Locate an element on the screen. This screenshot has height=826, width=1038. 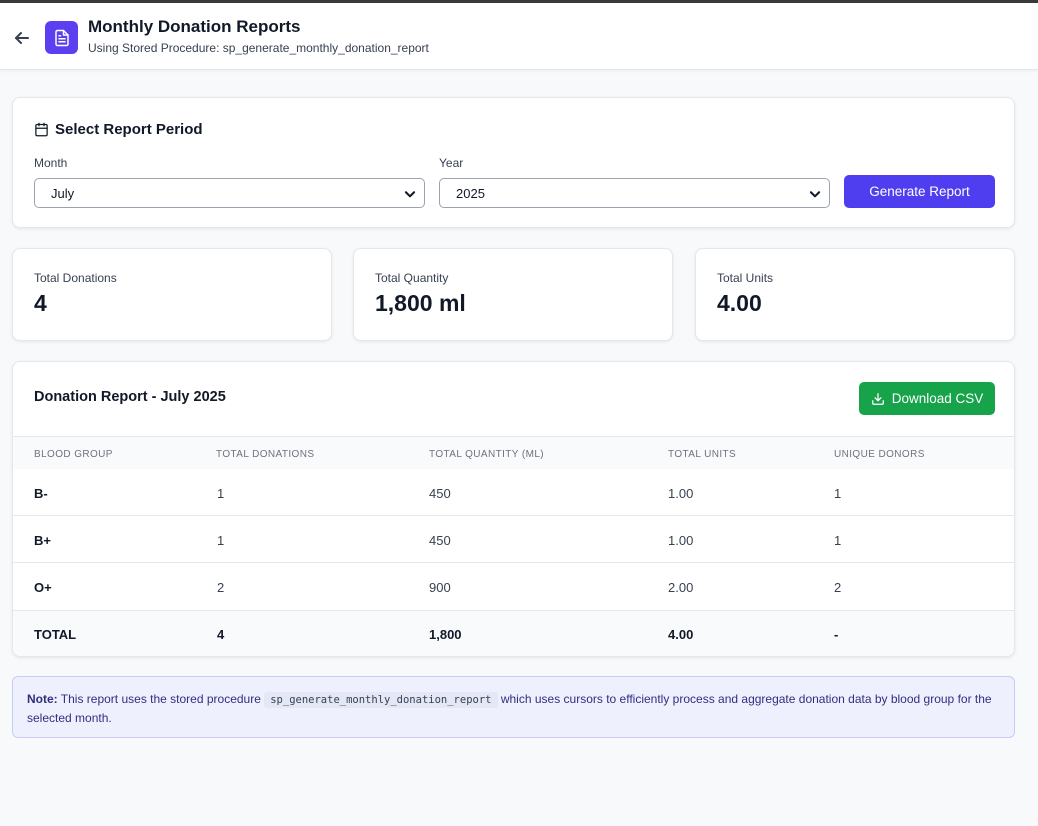
cell-total-label: TOTAL is located at coordinates (55, 634).